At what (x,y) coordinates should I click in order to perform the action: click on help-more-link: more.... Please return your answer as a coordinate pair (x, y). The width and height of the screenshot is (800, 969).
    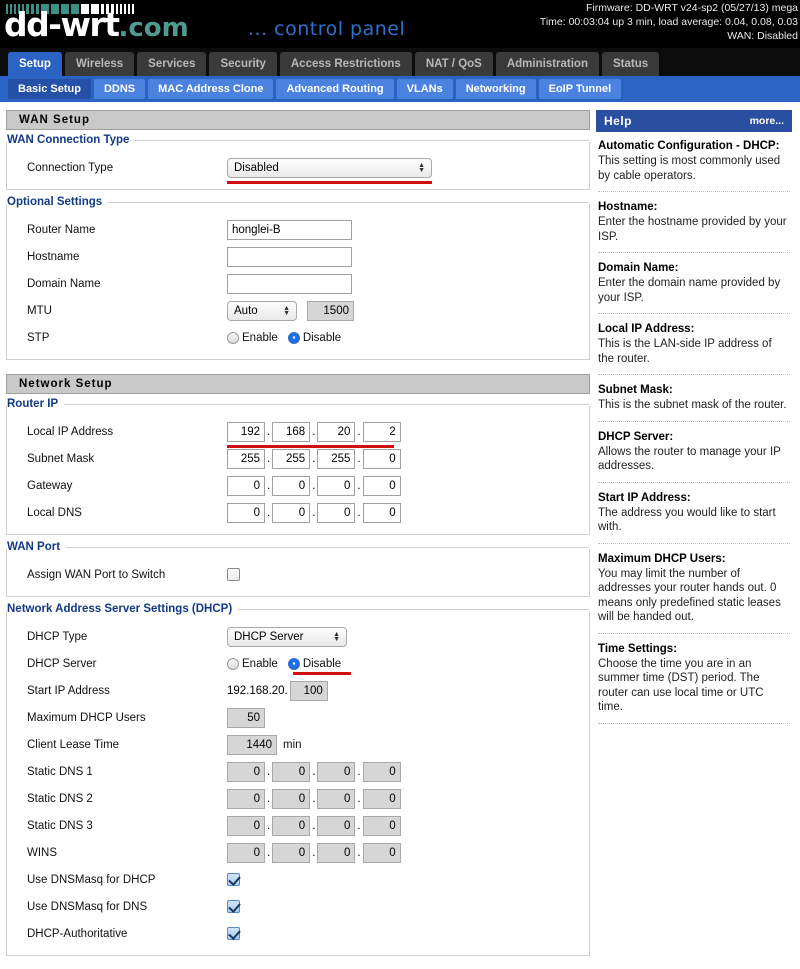
    Looking at the image, I should click on (767, 121).